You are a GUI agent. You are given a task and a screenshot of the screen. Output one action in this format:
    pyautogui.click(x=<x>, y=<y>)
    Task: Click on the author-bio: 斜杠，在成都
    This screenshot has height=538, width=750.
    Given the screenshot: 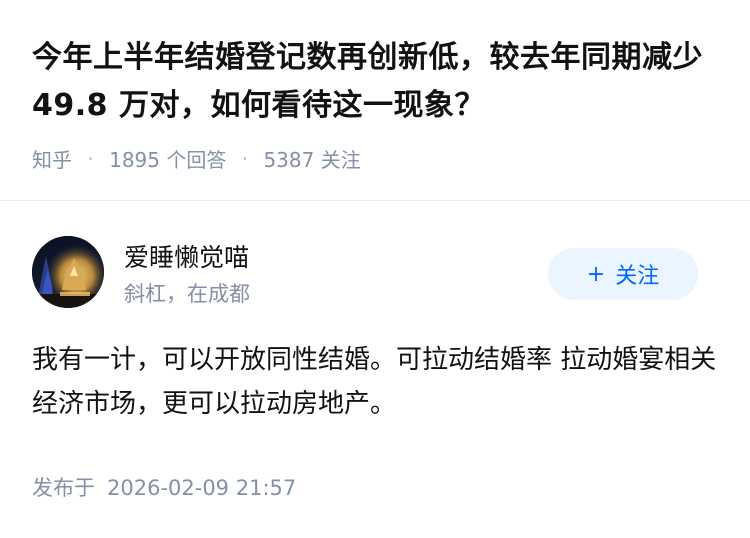 What is the action you would take?
    pyautogui.click(x=187, y=294)
    